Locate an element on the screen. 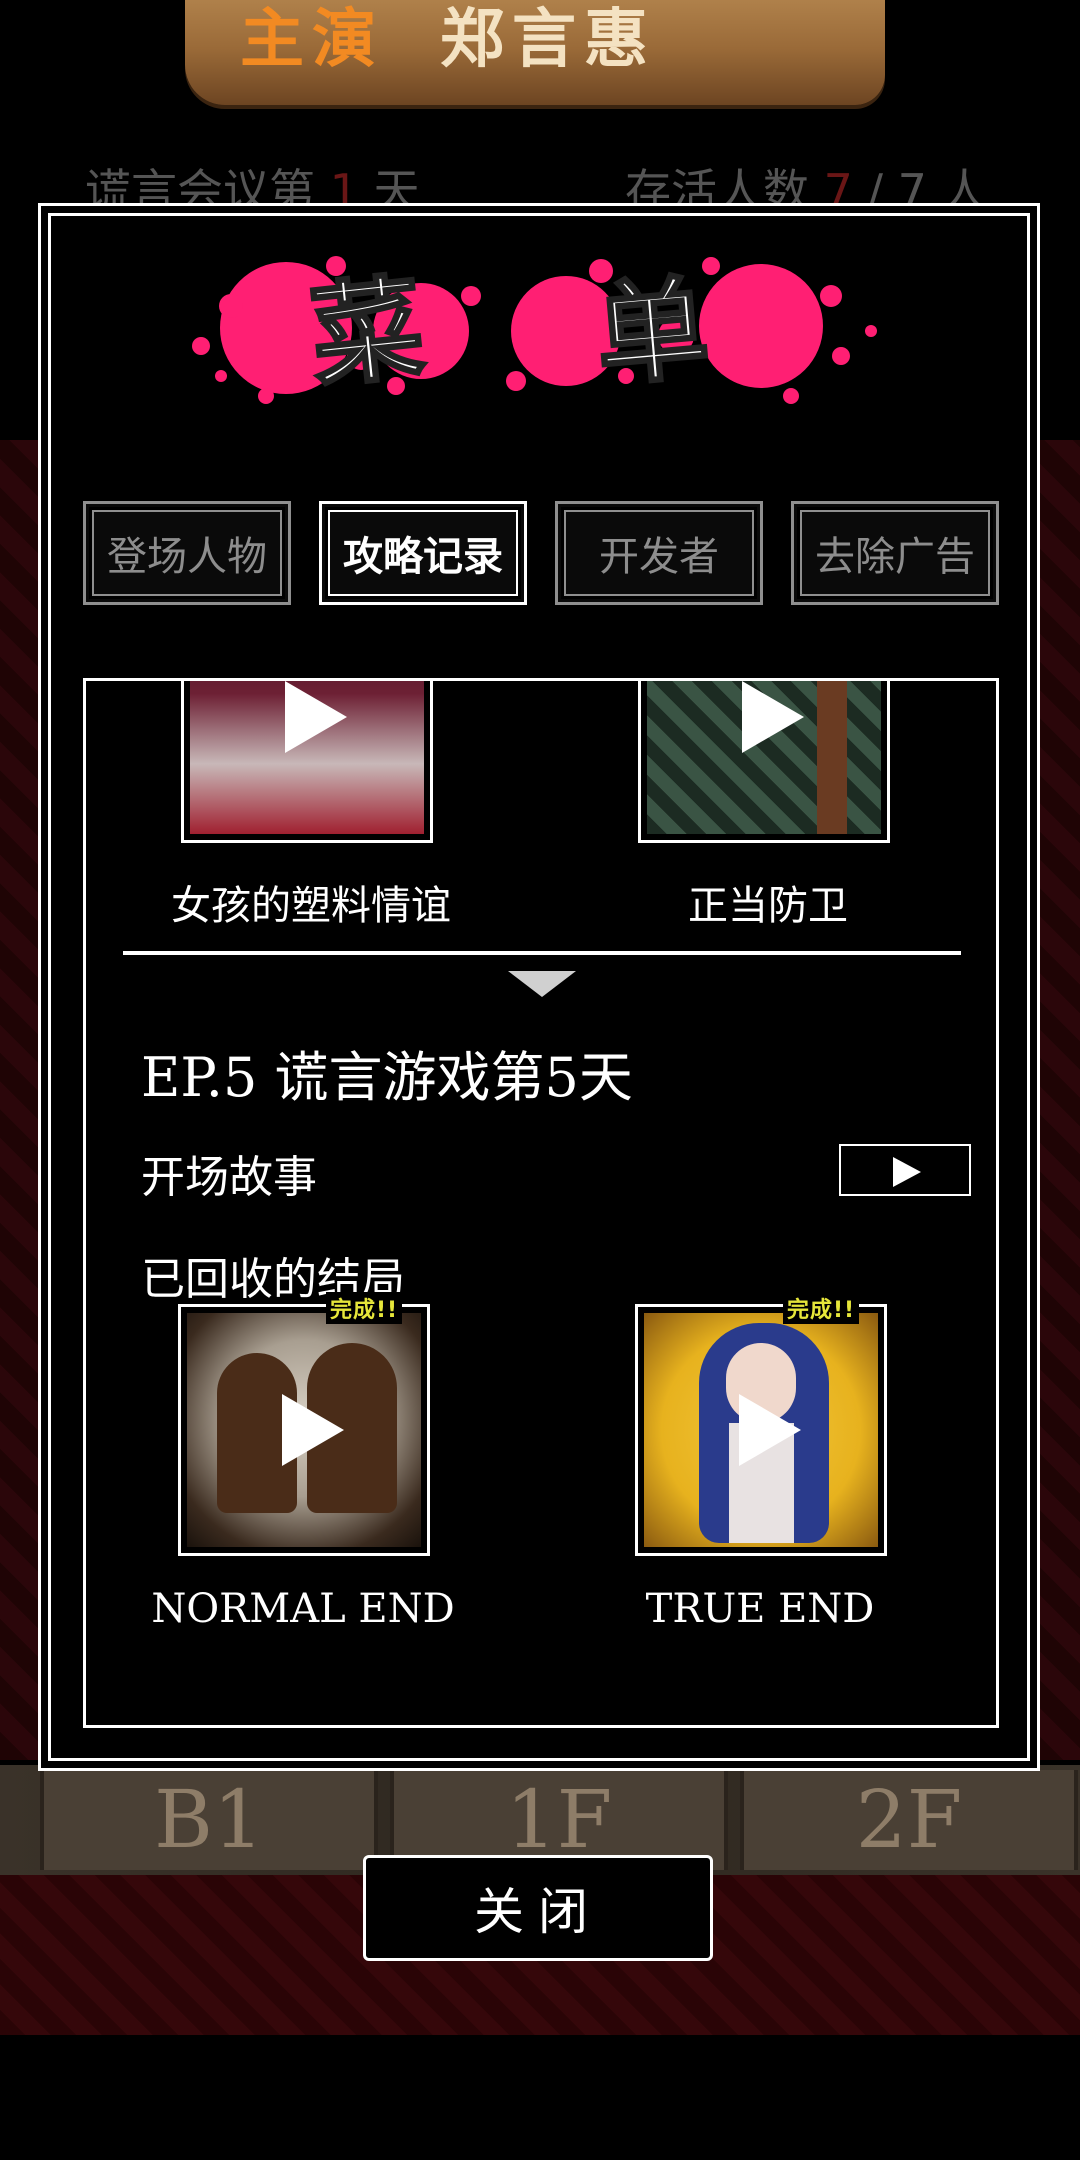  episode-title: EP.5 谎言游戏第5天 is located at coordinates (387, 1077).